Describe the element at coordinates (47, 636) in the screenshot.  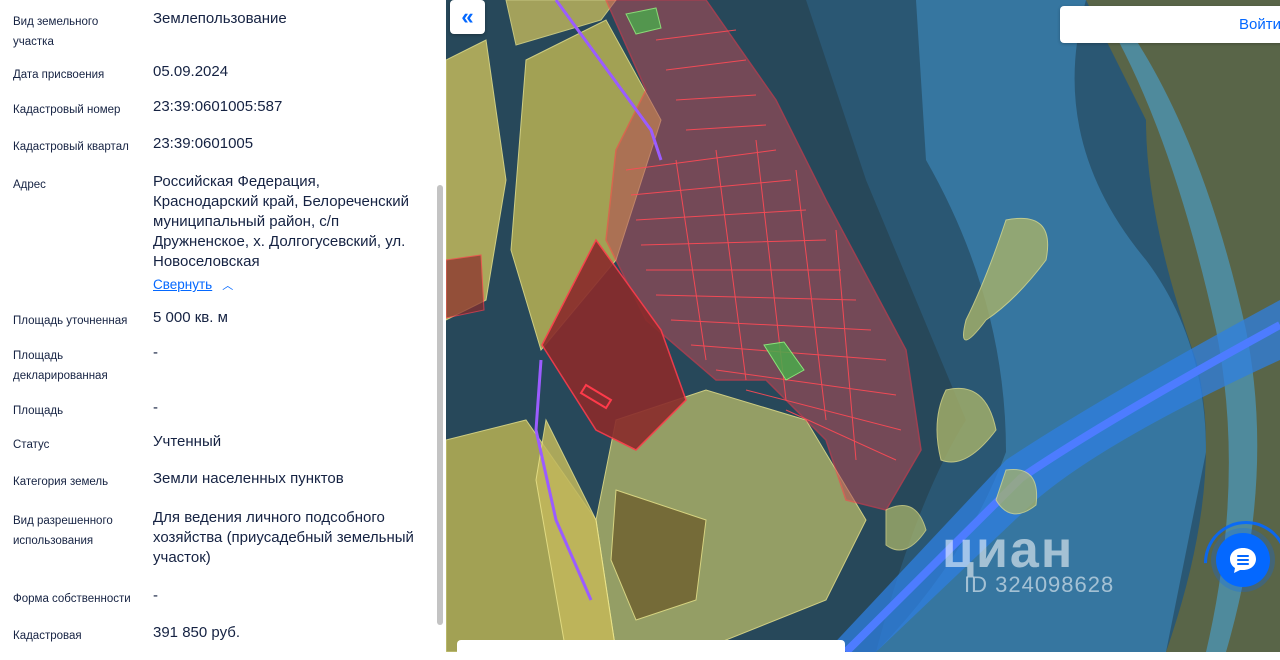
I see `field-label: Кадастровая` at that location.